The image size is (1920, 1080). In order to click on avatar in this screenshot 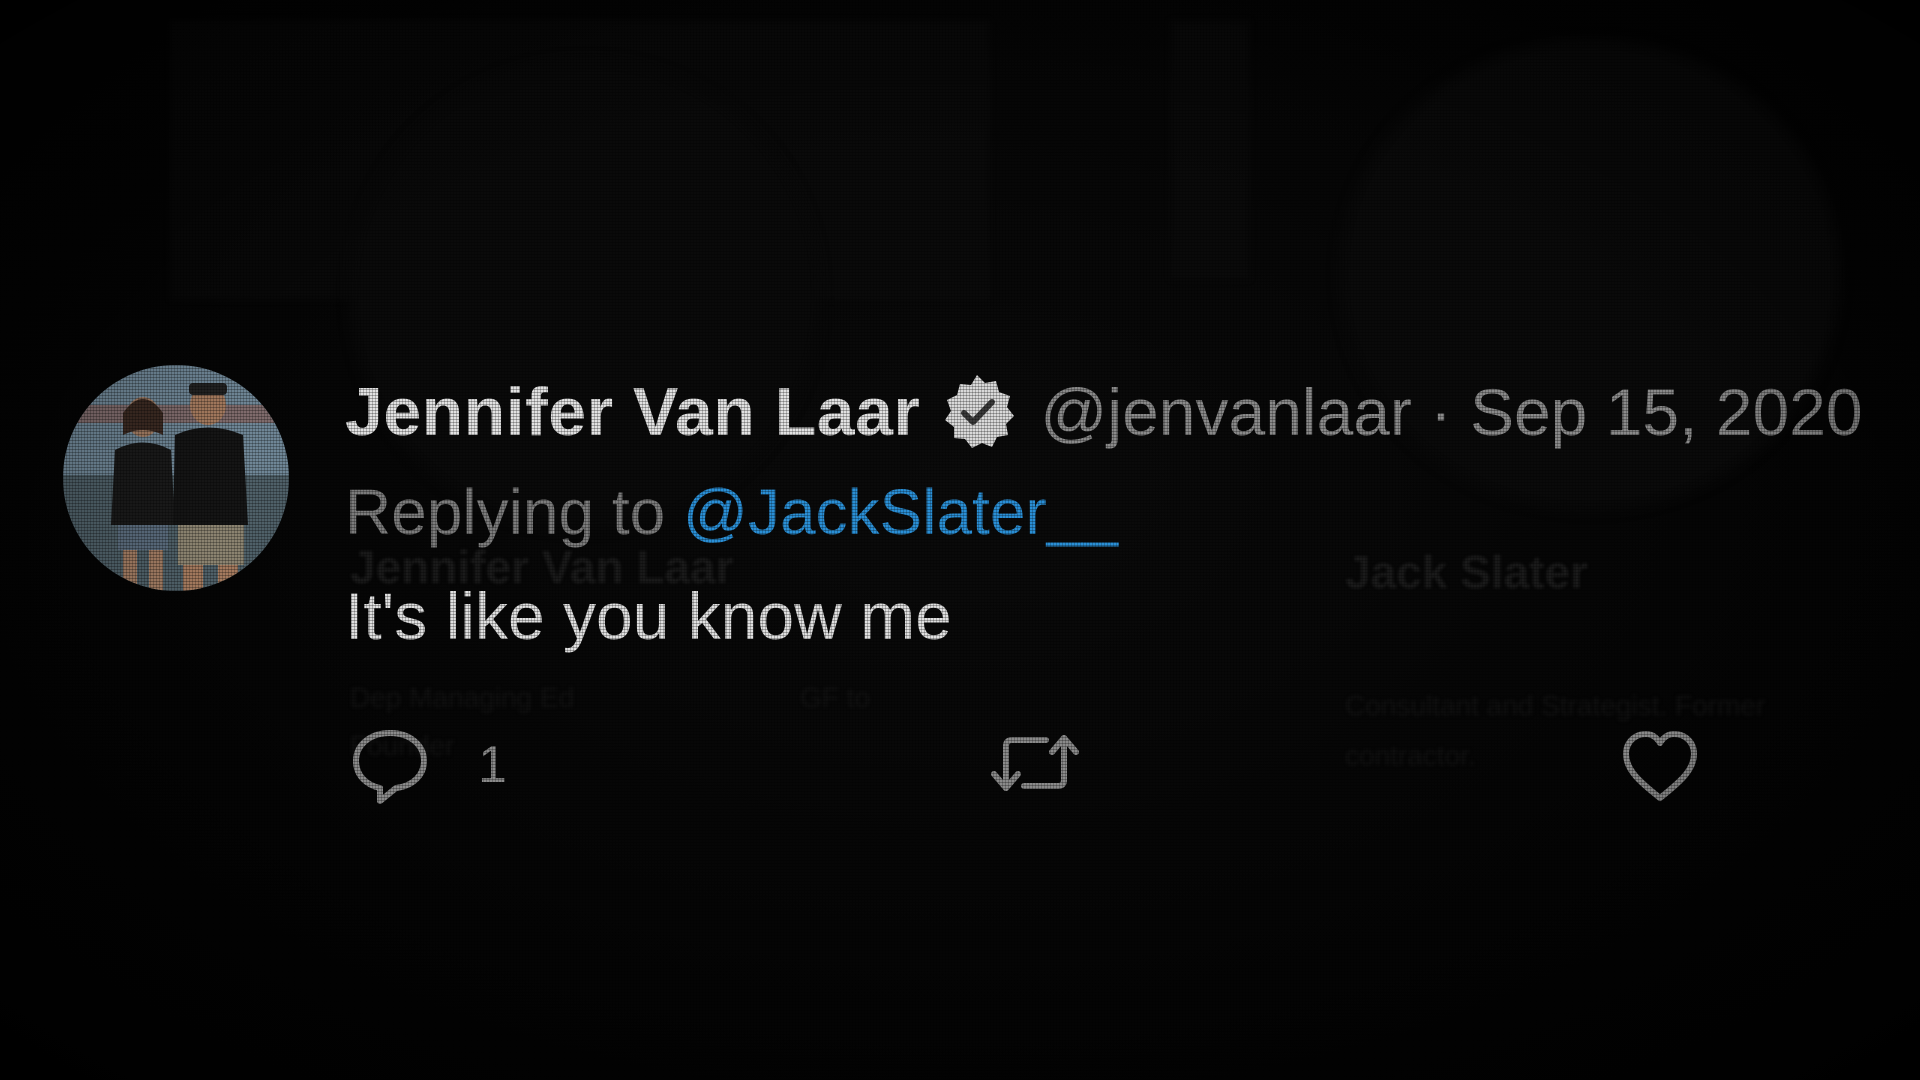, I will do `click(176, 478)`.